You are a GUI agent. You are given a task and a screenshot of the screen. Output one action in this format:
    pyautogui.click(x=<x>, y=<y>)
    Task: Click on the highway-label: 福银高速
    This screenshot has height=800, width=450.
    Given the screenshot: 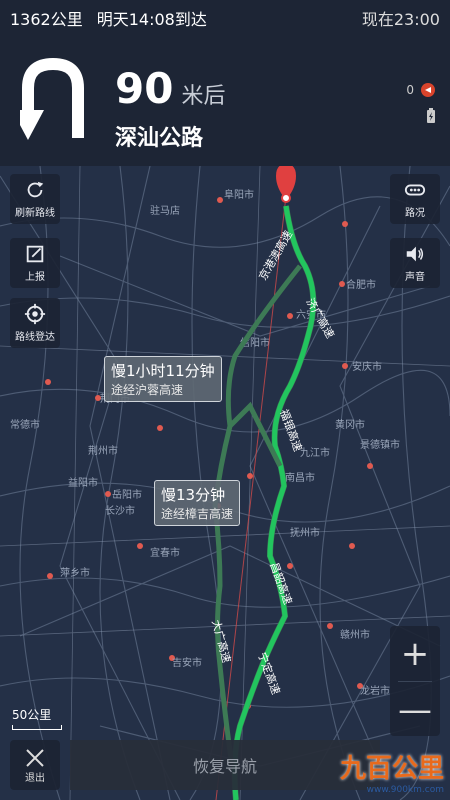 What is the action you would take?
    pyautogui.click(x=291, y=430)
    